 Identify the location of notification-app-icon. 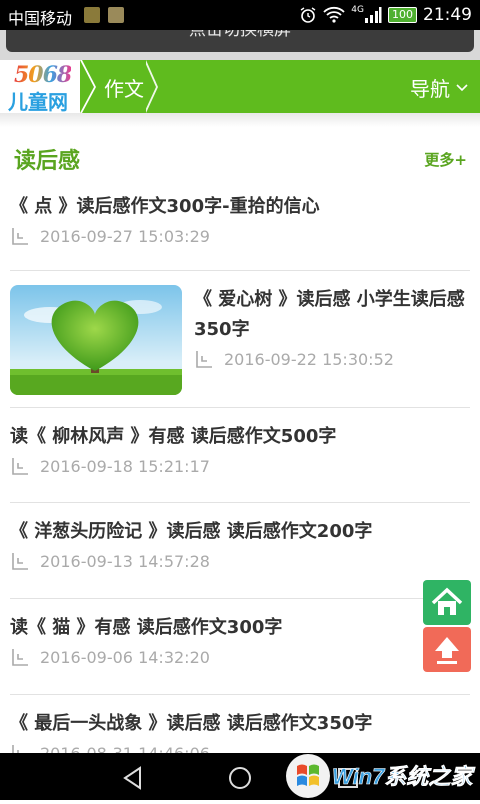
(92, 15).